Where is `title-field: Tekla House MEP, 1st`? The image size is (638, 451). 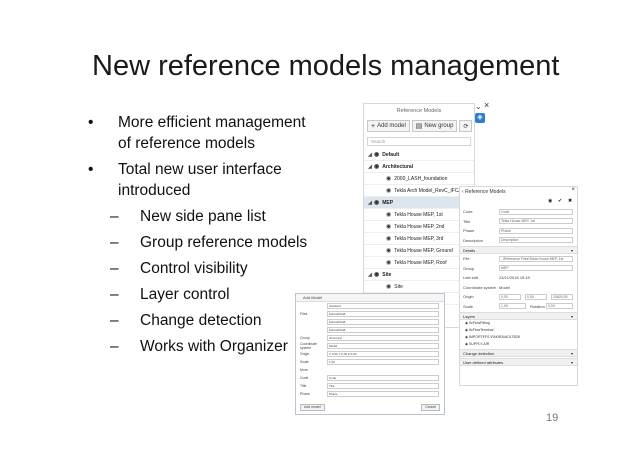
title-field: Tekla House MEP, 1st is located at coordinates (536, 221).